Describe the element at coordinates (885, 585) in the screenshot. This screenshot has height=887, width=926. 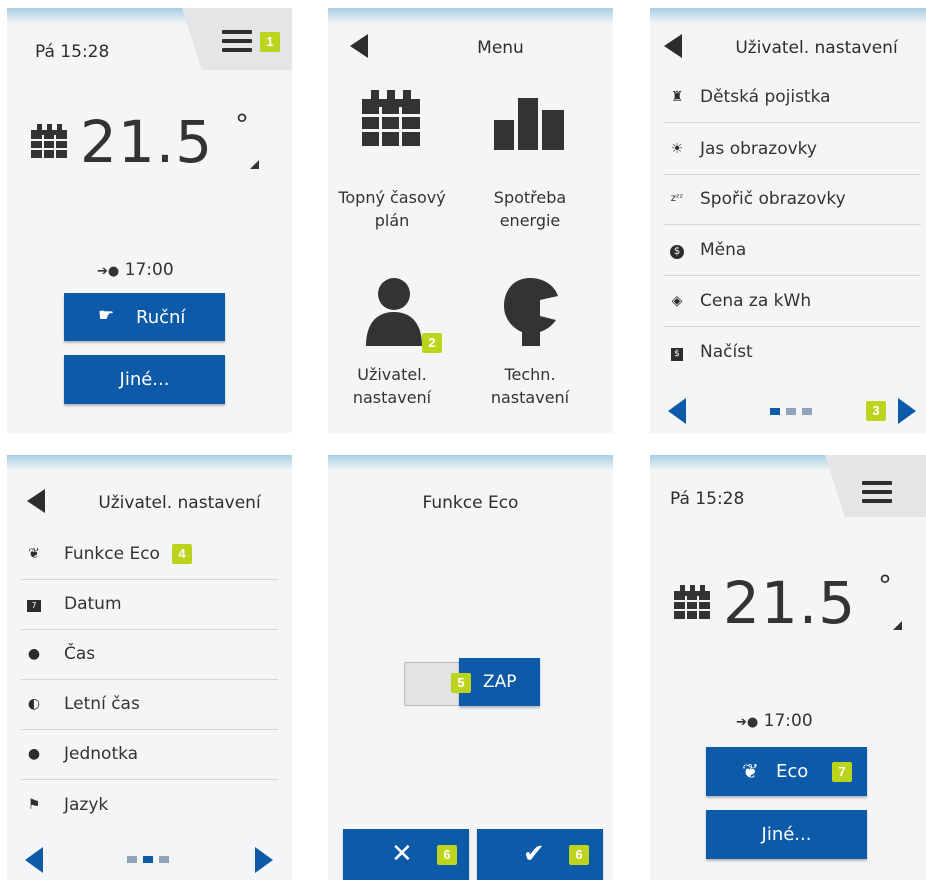
I see `degree-sign: °` at that location.